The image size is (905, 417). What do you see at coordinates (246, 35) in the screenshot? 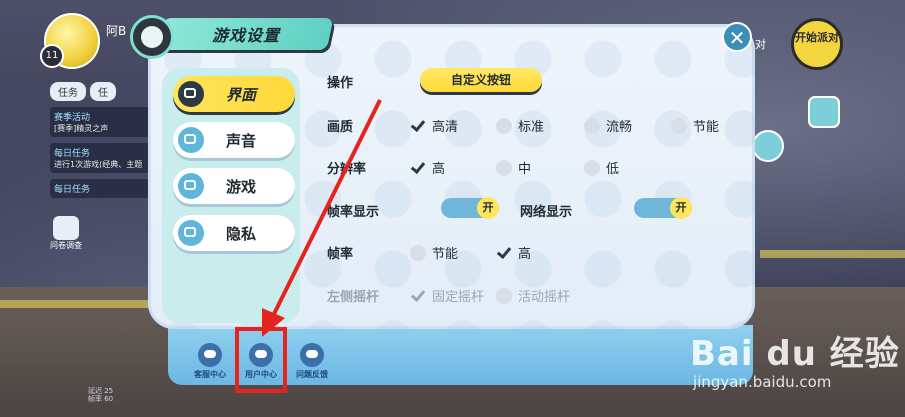
I see `dialog-title: 游戏设置` at bounding box center [246, 35].